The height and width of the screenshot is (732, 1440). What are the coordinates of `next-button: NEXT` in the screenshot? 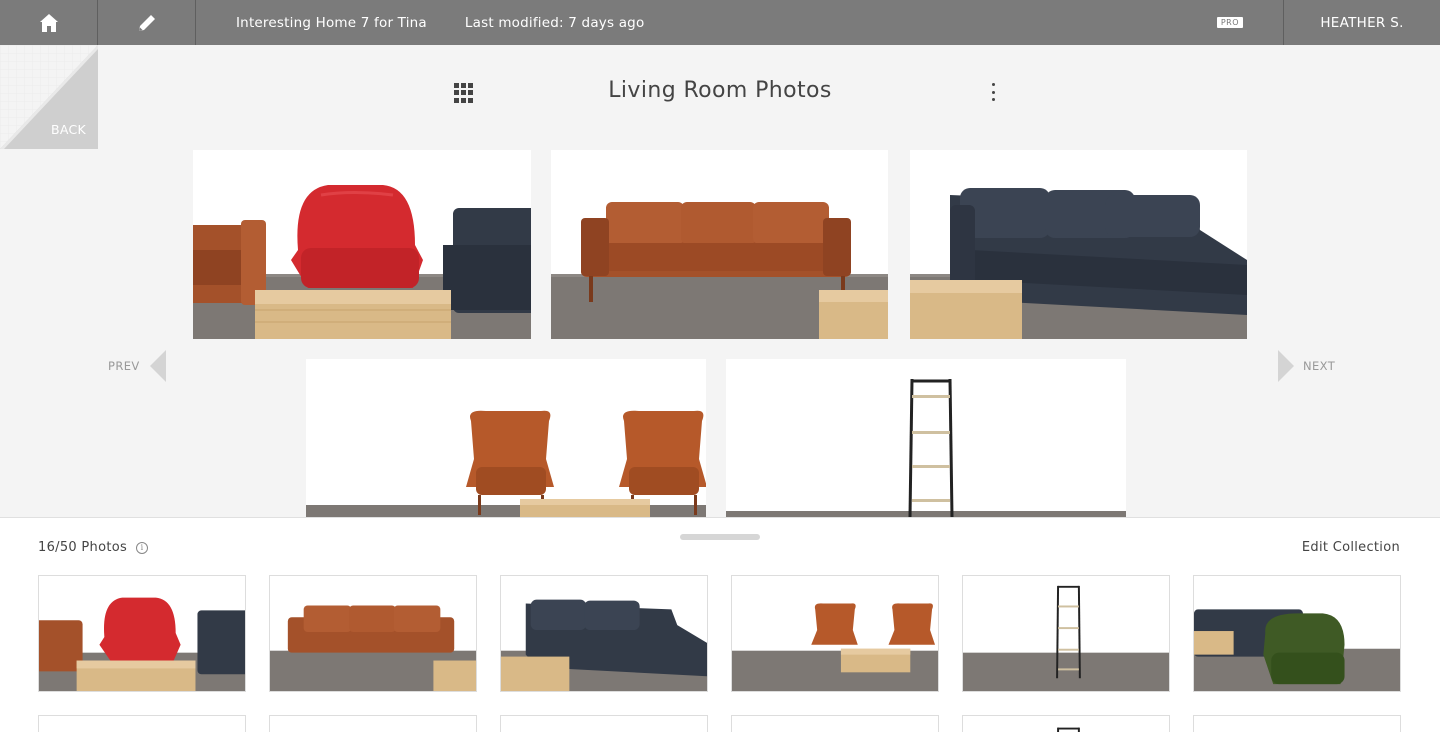 It's located at (1306, 366).